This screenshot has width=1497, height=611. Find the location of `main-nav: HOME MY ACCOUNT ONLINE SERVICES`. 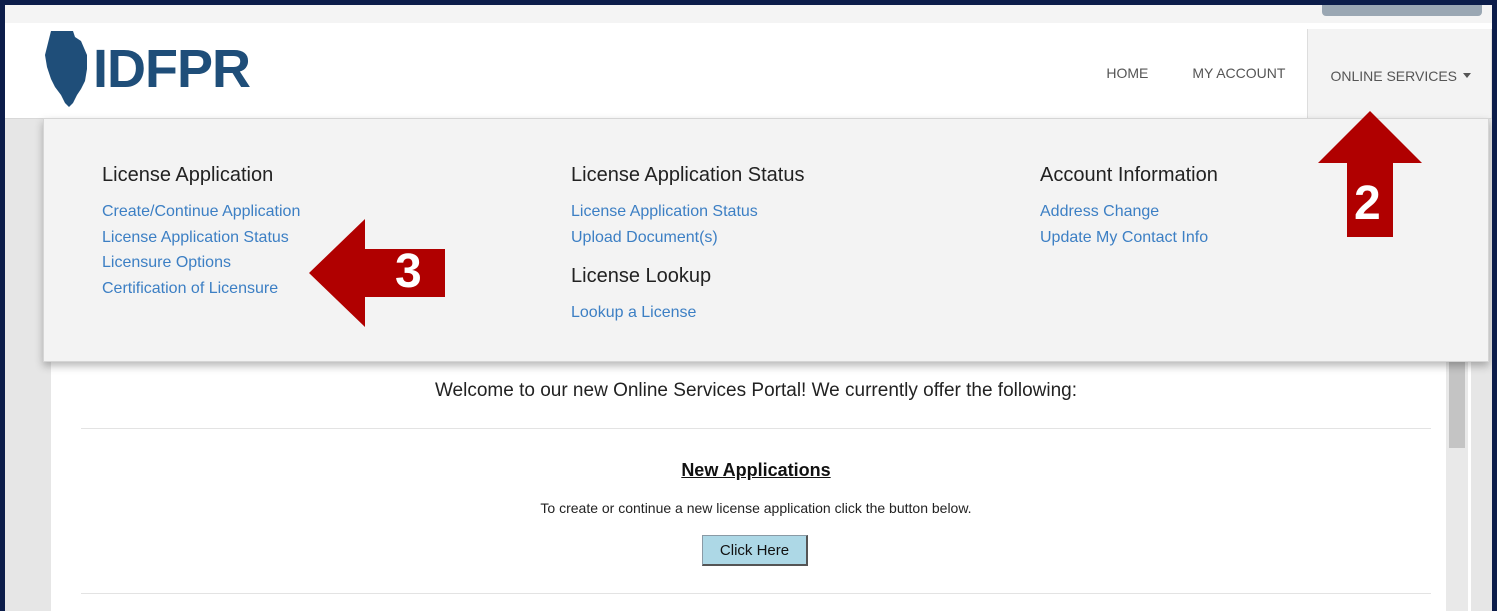

main-nav: HOME MY ACCOUNT ONLINE SERVICES is located at coordinates (1288, 70).